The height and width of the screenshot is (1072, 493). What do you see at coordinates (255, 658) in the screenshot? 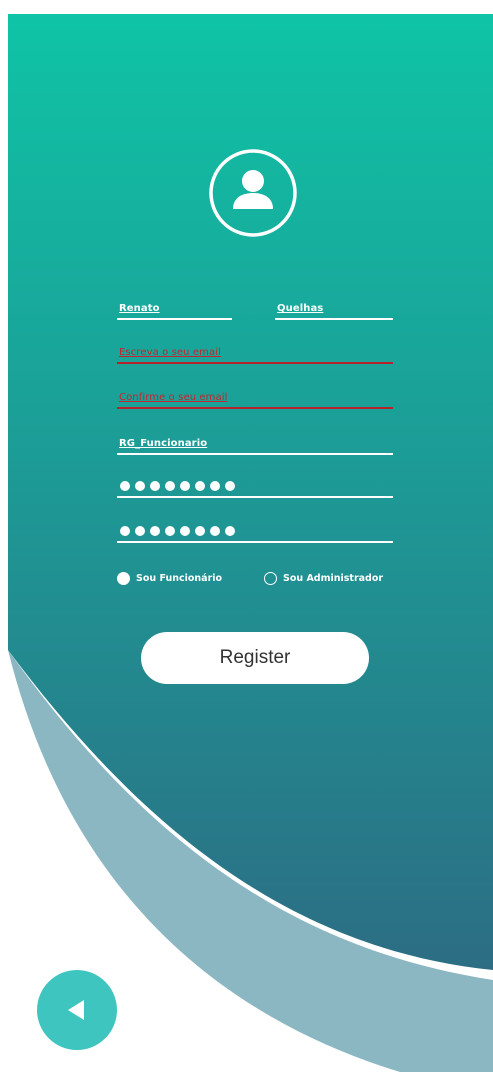
I see `register-button: Register` at bounding box center [255, 658].